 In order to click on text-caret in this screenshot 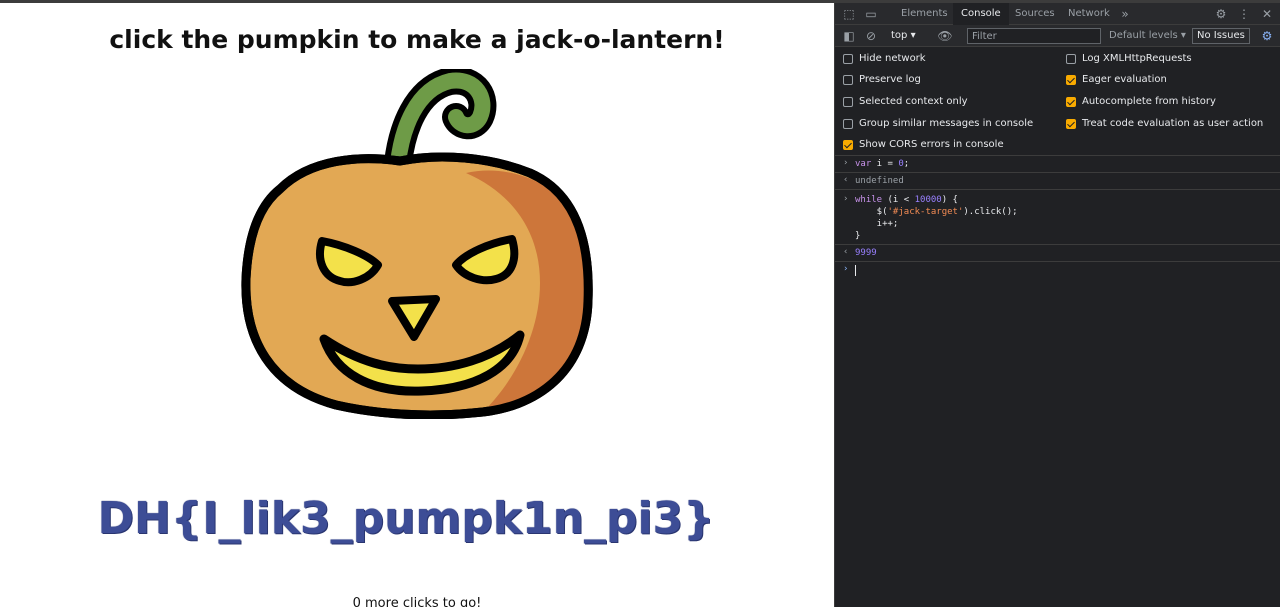, I will do `click(855, 270)`.